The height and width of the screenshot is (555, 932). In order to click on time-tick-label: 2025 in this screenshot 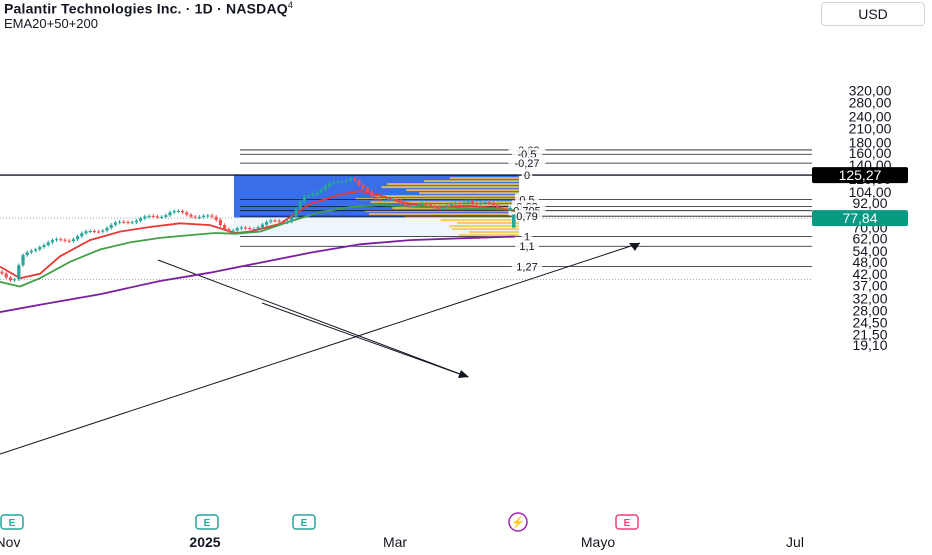, I will do `click(204, 542)`.